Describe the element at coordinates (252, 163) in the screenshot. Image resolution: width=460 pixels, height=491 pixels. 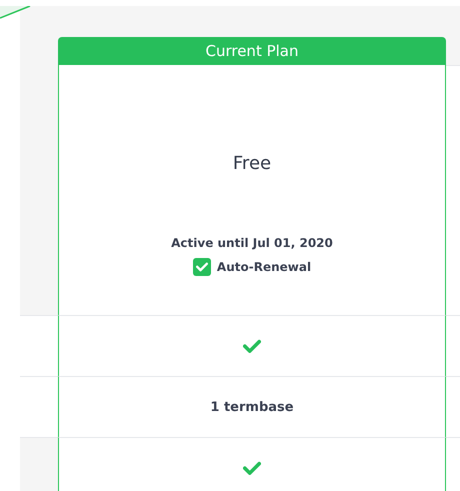
I see `plan-name: Free` at that location.